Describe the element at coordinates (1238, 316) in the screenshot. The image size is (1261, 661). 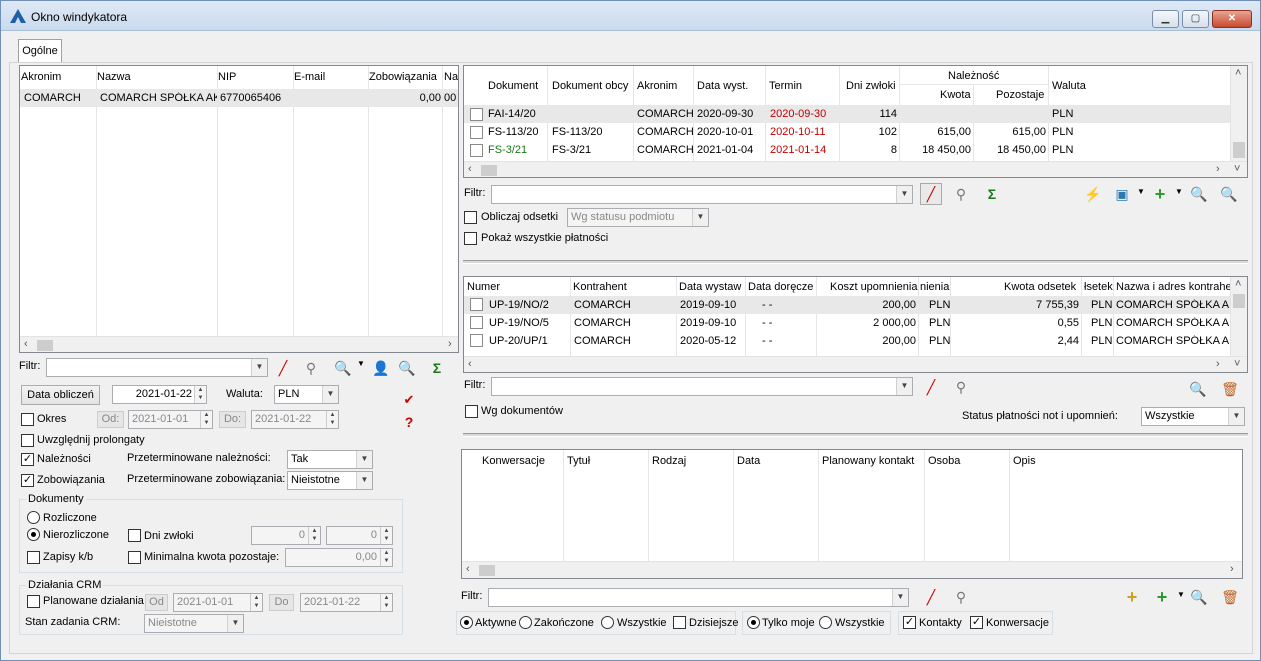
I see `notes-grid-vscroll: ˄` at that location.